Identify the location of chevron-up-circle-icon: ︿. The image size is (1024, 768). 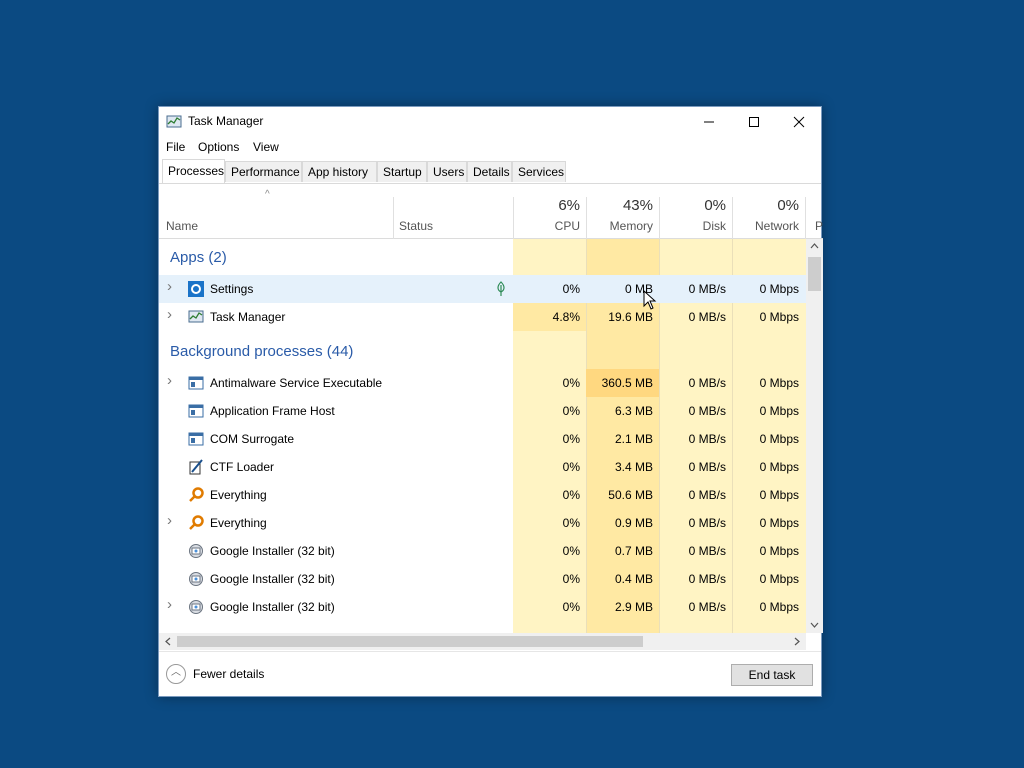
(176, 674).